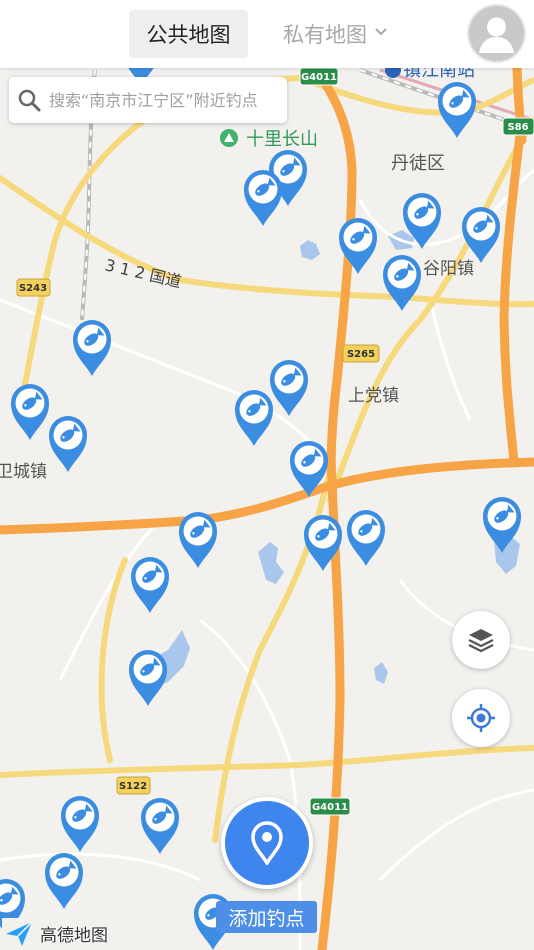 The width and height of the screenshot is (534, 950). I want to click on user-avatar, so click(496, 33).